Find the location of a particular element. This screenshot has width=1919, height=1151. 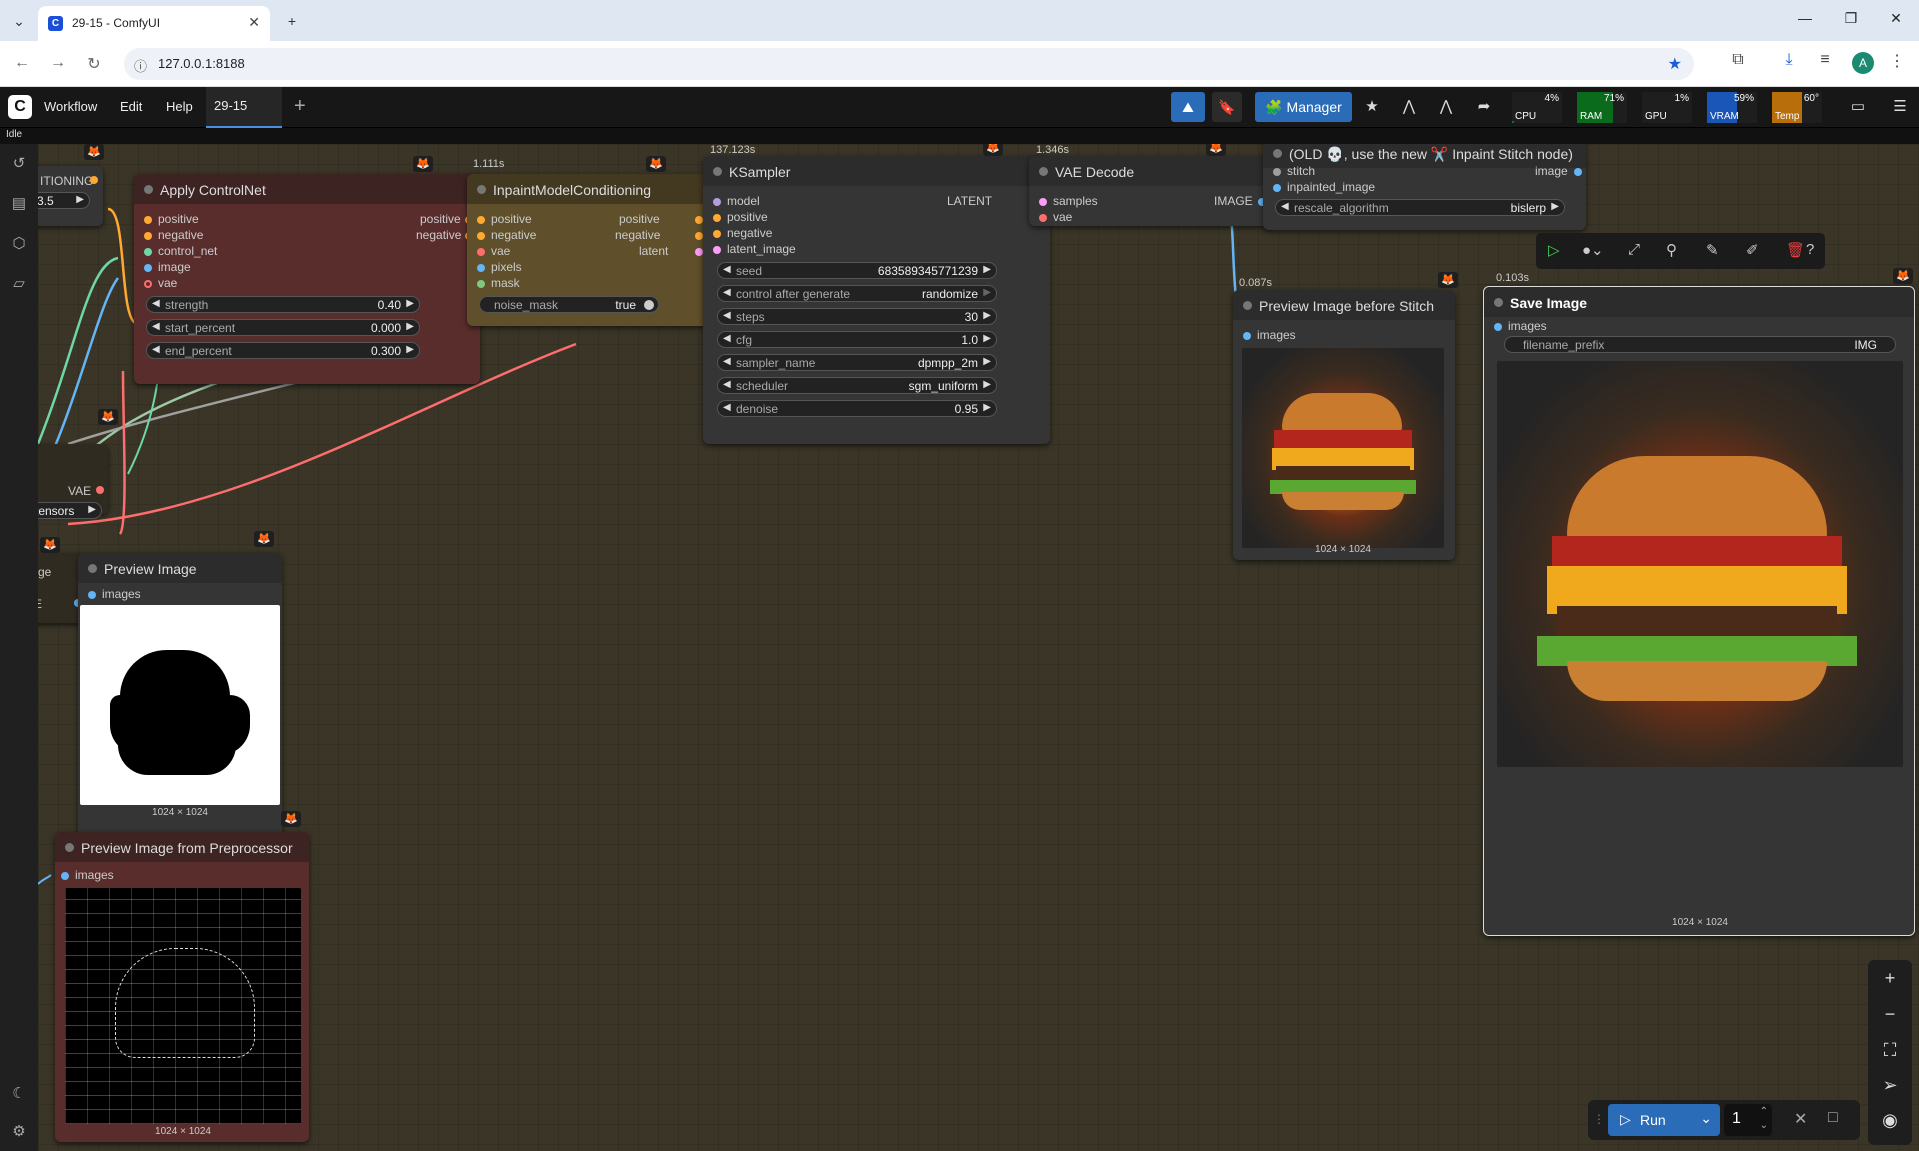

model-icon: ⋀ is located at coordinates (1446, 107).